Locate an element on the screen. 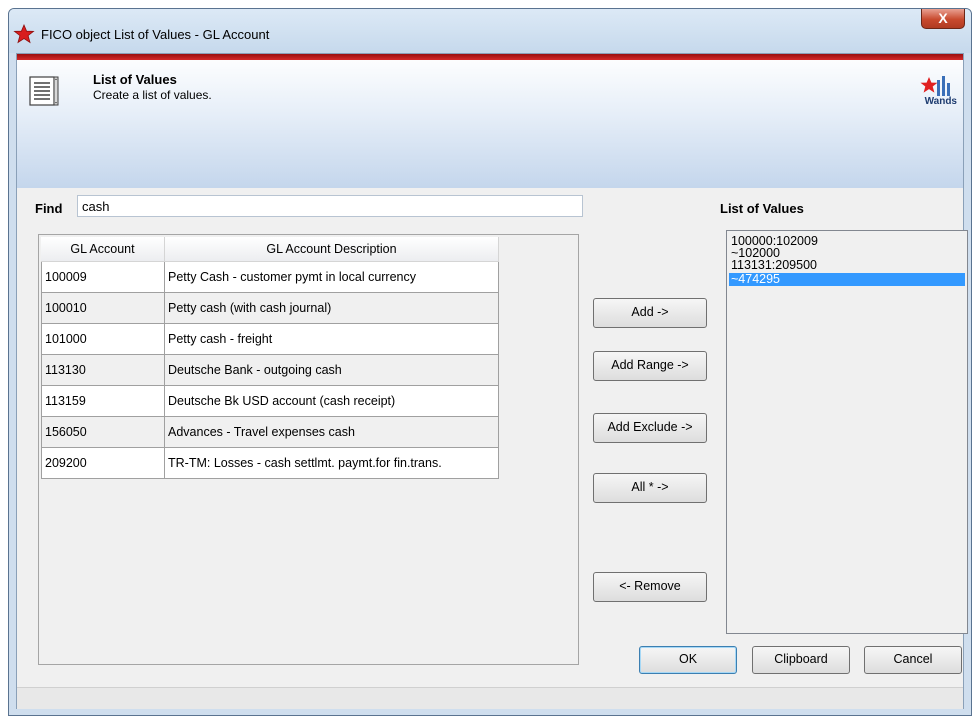 This screenshot has height=718, width=980. column-header-description: GL Account Description is located at coordinates (332, 249).